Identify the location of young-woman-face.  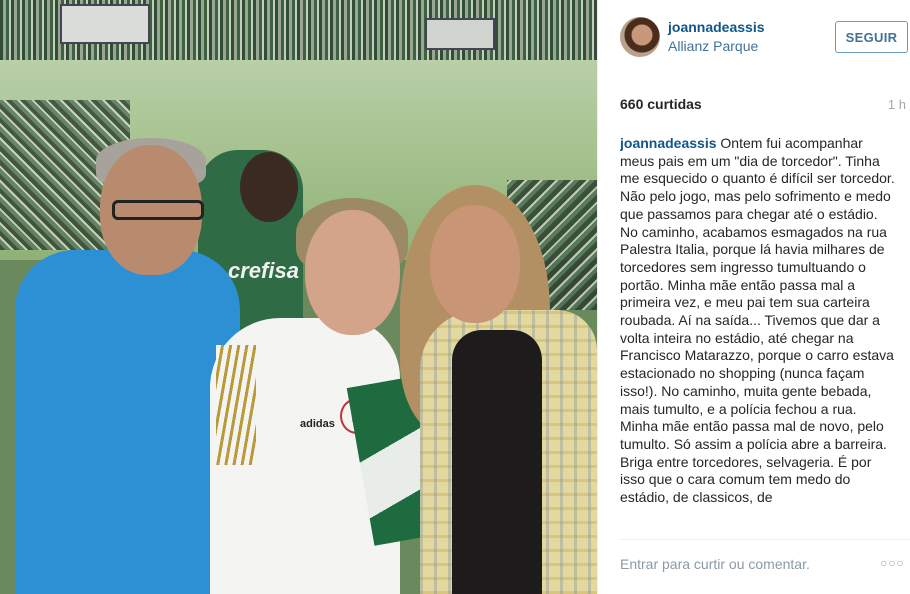
(475, 264).